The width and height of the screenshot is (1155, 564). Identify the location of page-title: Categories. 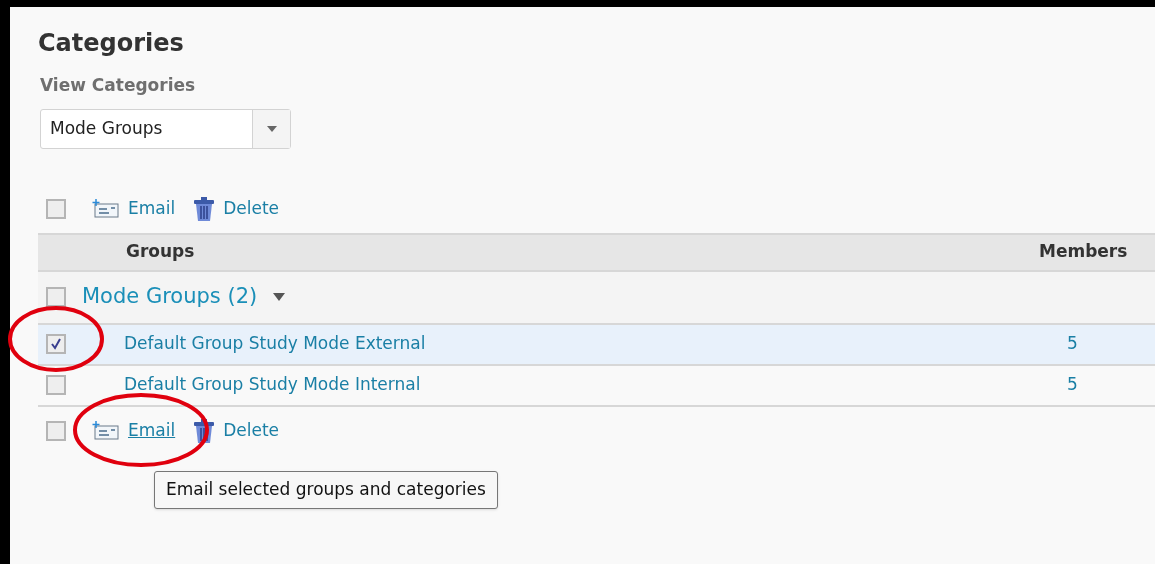
(111, 43).